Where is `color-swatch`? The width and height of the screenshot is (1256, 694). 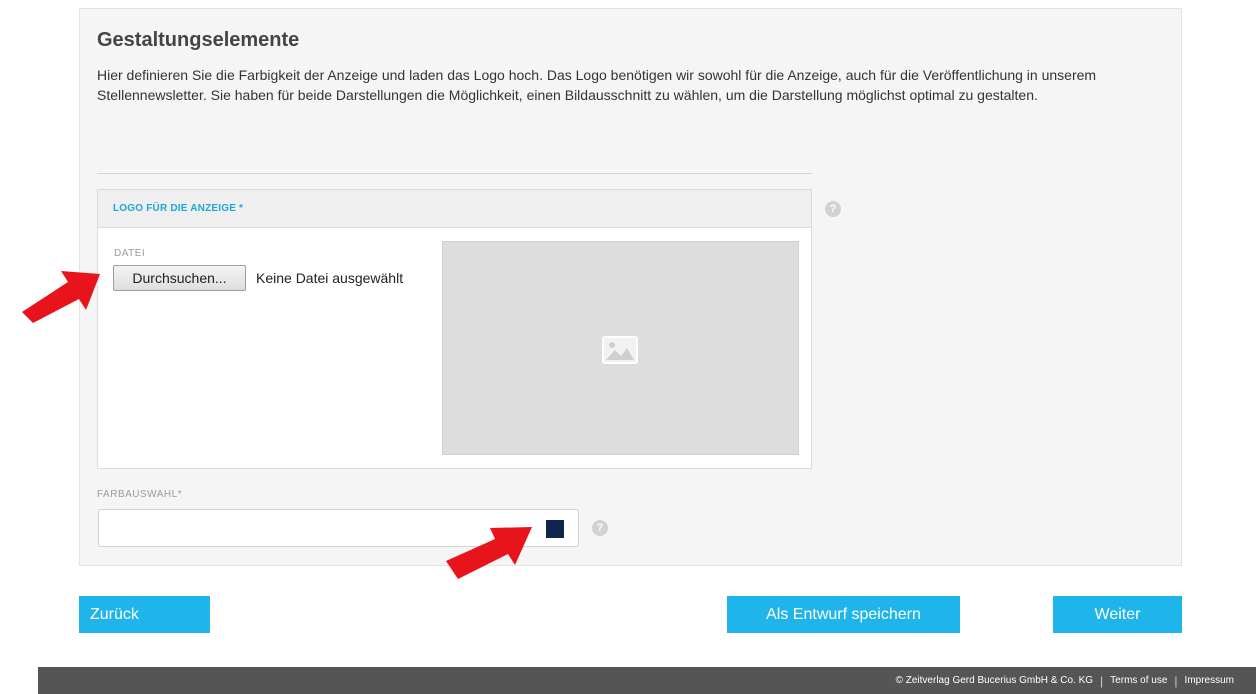 color-swatch is located at coordinates (555, 529).